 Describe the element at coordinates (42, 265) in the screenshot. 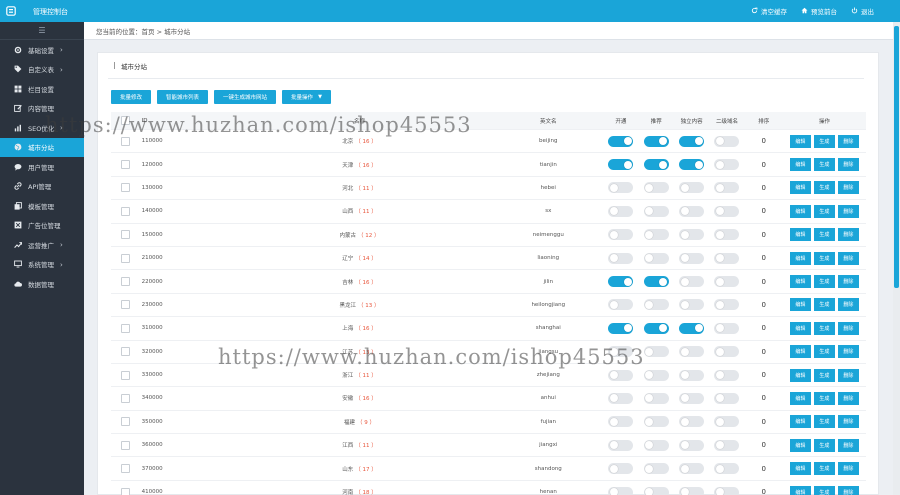

I see `sidebar-item-monitor: 系统管理 ›` at that location.